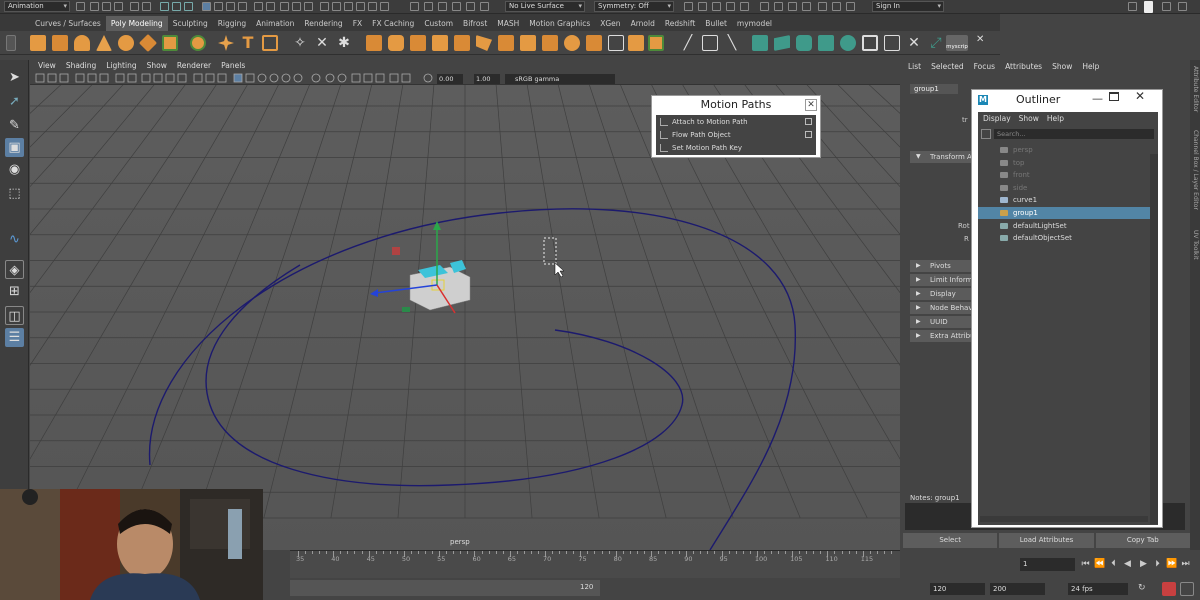 Image resolution: width=1200 pixels, height=600 pixels. Describe the element at coordinates (1085, 564) in the screenshot. I see `go-to-start-icon: ⏮` at that location.